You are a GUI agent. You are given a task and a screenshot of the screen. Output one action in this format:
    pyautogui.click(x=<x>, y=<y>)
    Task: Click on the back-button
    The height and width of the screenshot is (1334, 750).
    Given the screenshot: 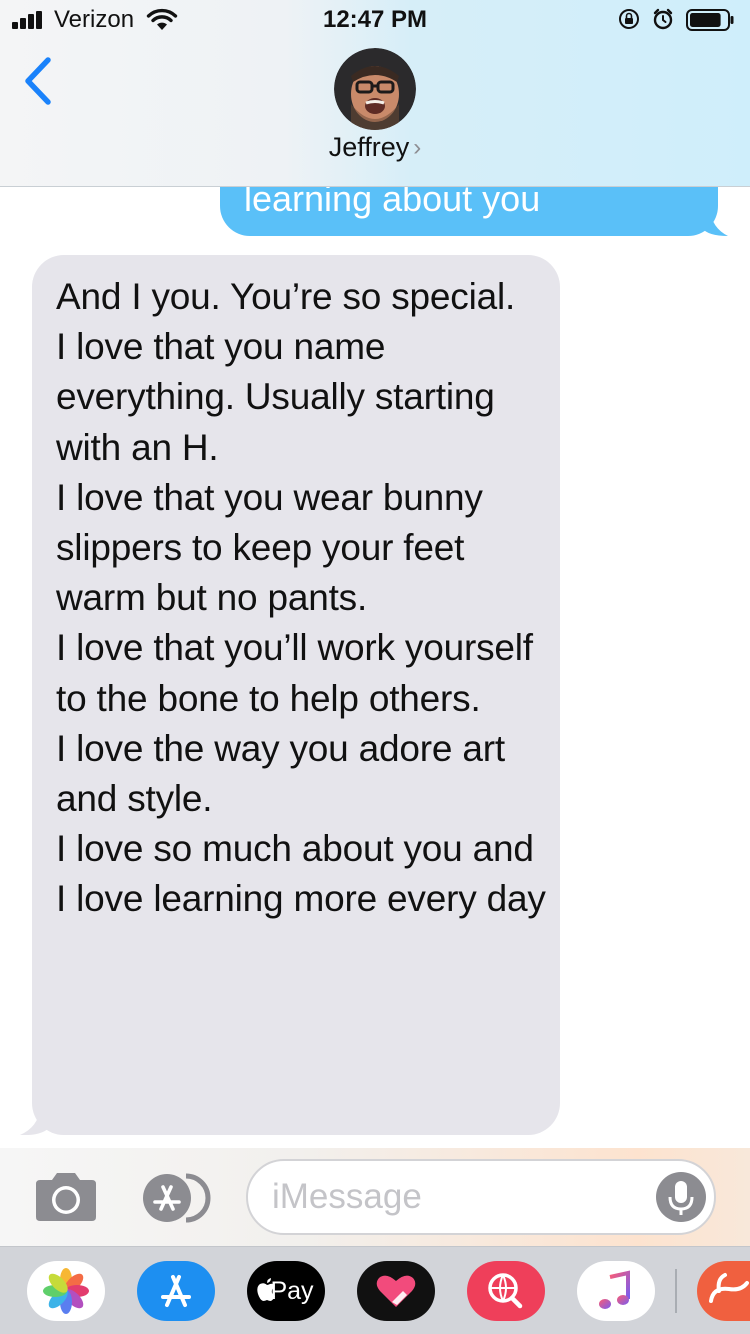 What is the action you would take?
    pyautogui.click(x=40, y=81)
    